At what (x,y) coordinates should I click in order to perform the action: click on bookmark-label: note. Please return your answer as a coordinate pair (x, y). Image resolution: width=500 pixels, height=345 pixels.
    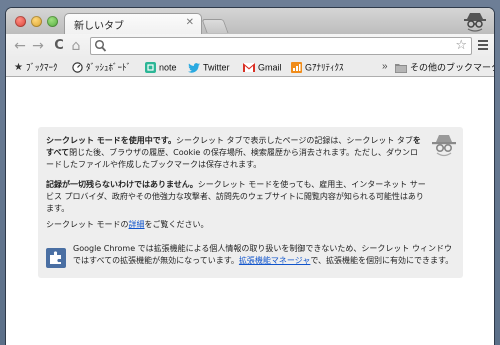
    Looking at the image, I should click on (168, 67).